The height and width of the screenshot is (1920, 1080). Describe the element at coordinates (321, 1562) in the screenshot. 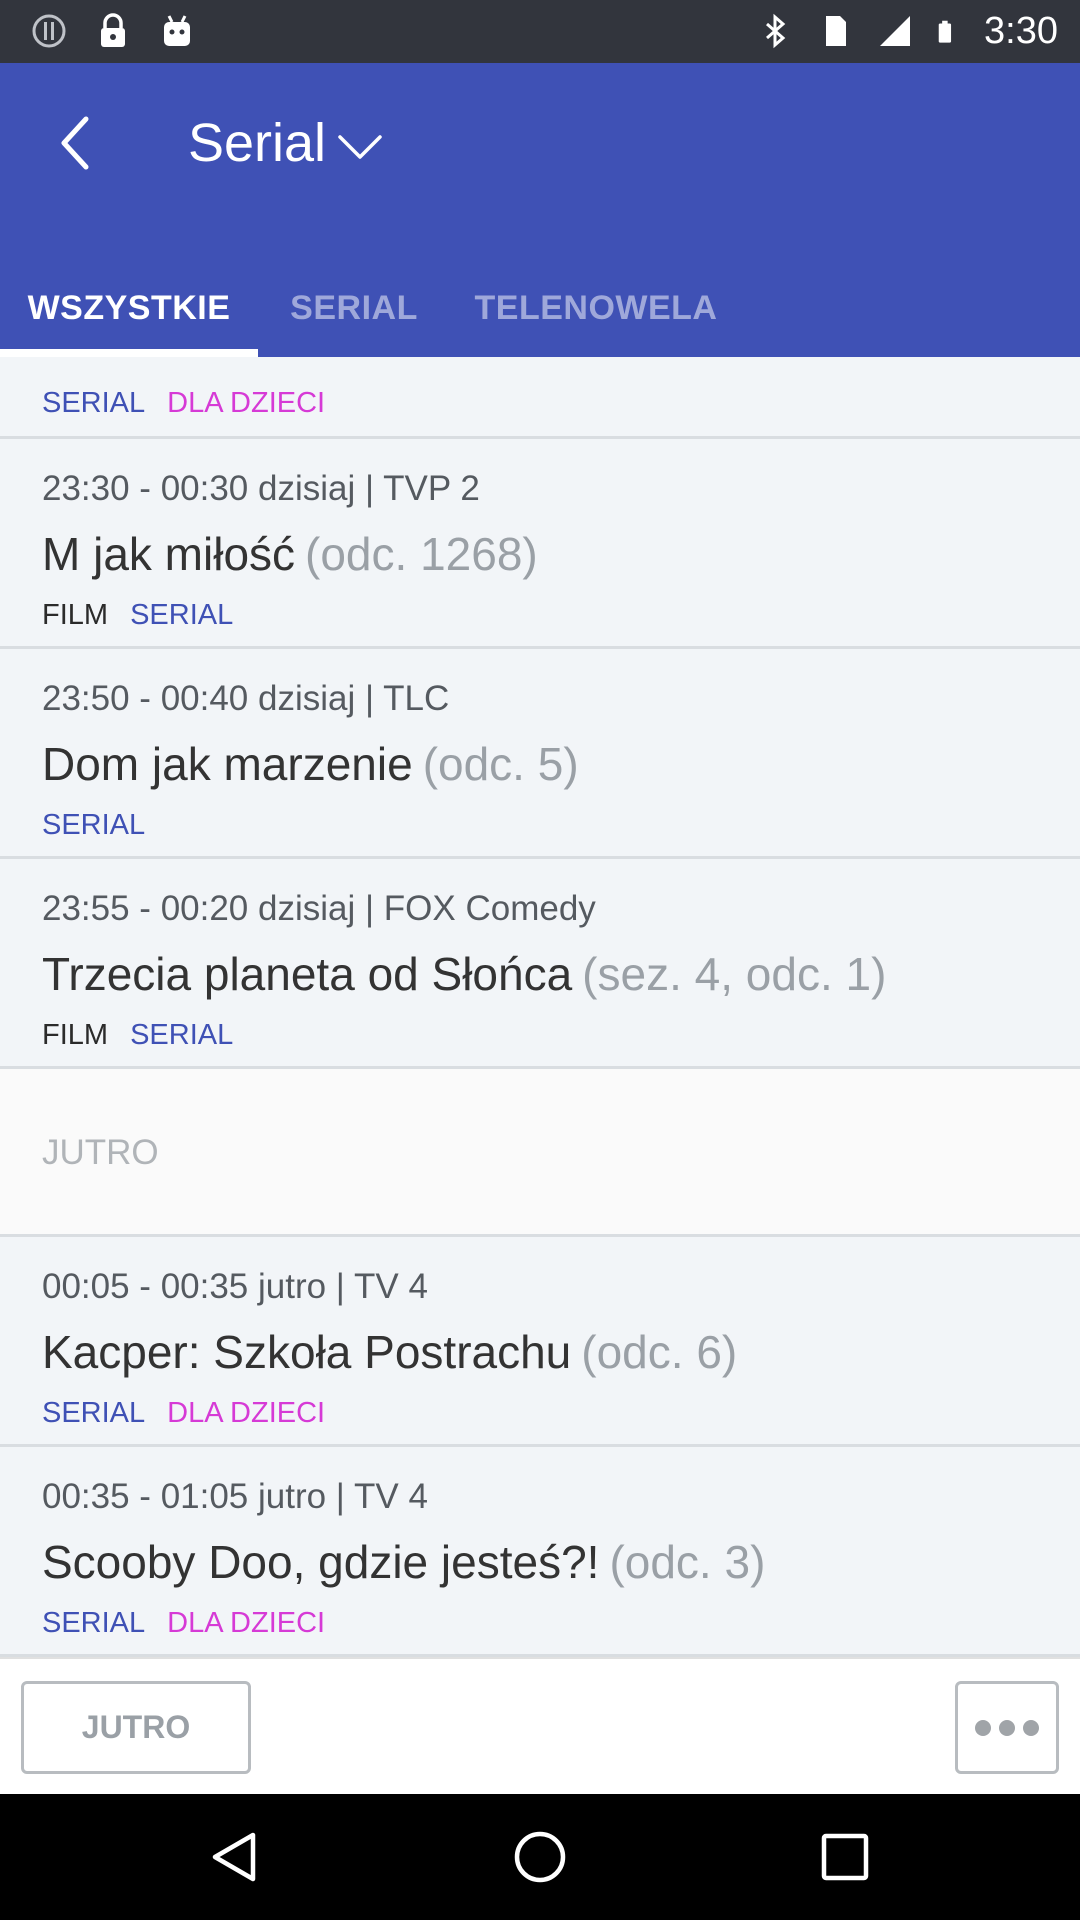

I see `program-title: Scooby Doo, gdzie jesteś?!` at that location.